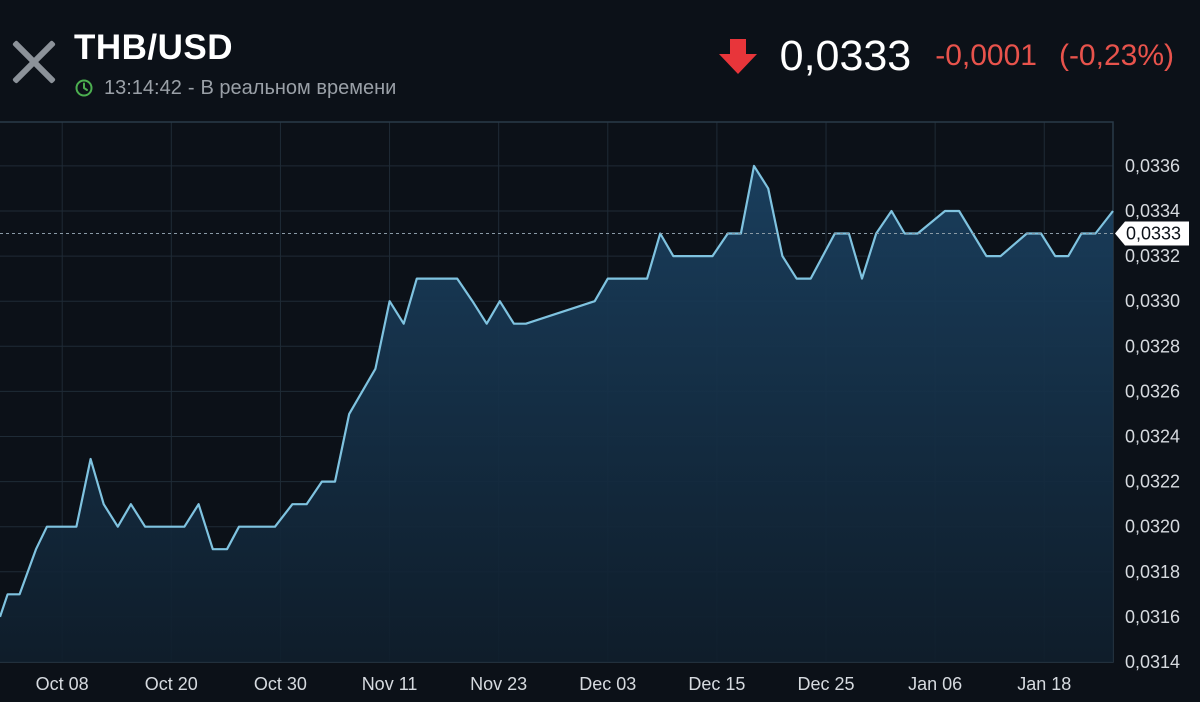 This screenshot has height=702, width=1200. Describe the element at coordinates (845, 55) in the screenshot. I see `current-price: 0,0333` at that location.